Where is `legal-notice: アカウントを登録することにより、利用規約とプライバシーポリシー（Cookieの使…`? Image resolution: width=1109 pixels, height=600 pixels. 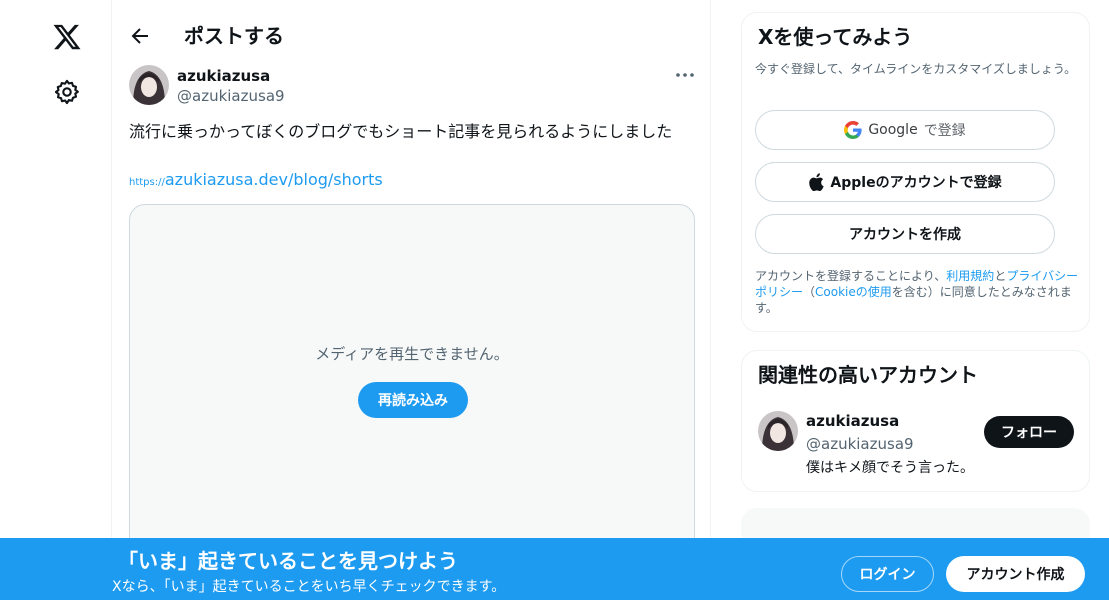 legal-notice: アカウントを登録することにより、利用規約とプライバシーポリシー（Cookieの使… is located at coordinates (920, 292).